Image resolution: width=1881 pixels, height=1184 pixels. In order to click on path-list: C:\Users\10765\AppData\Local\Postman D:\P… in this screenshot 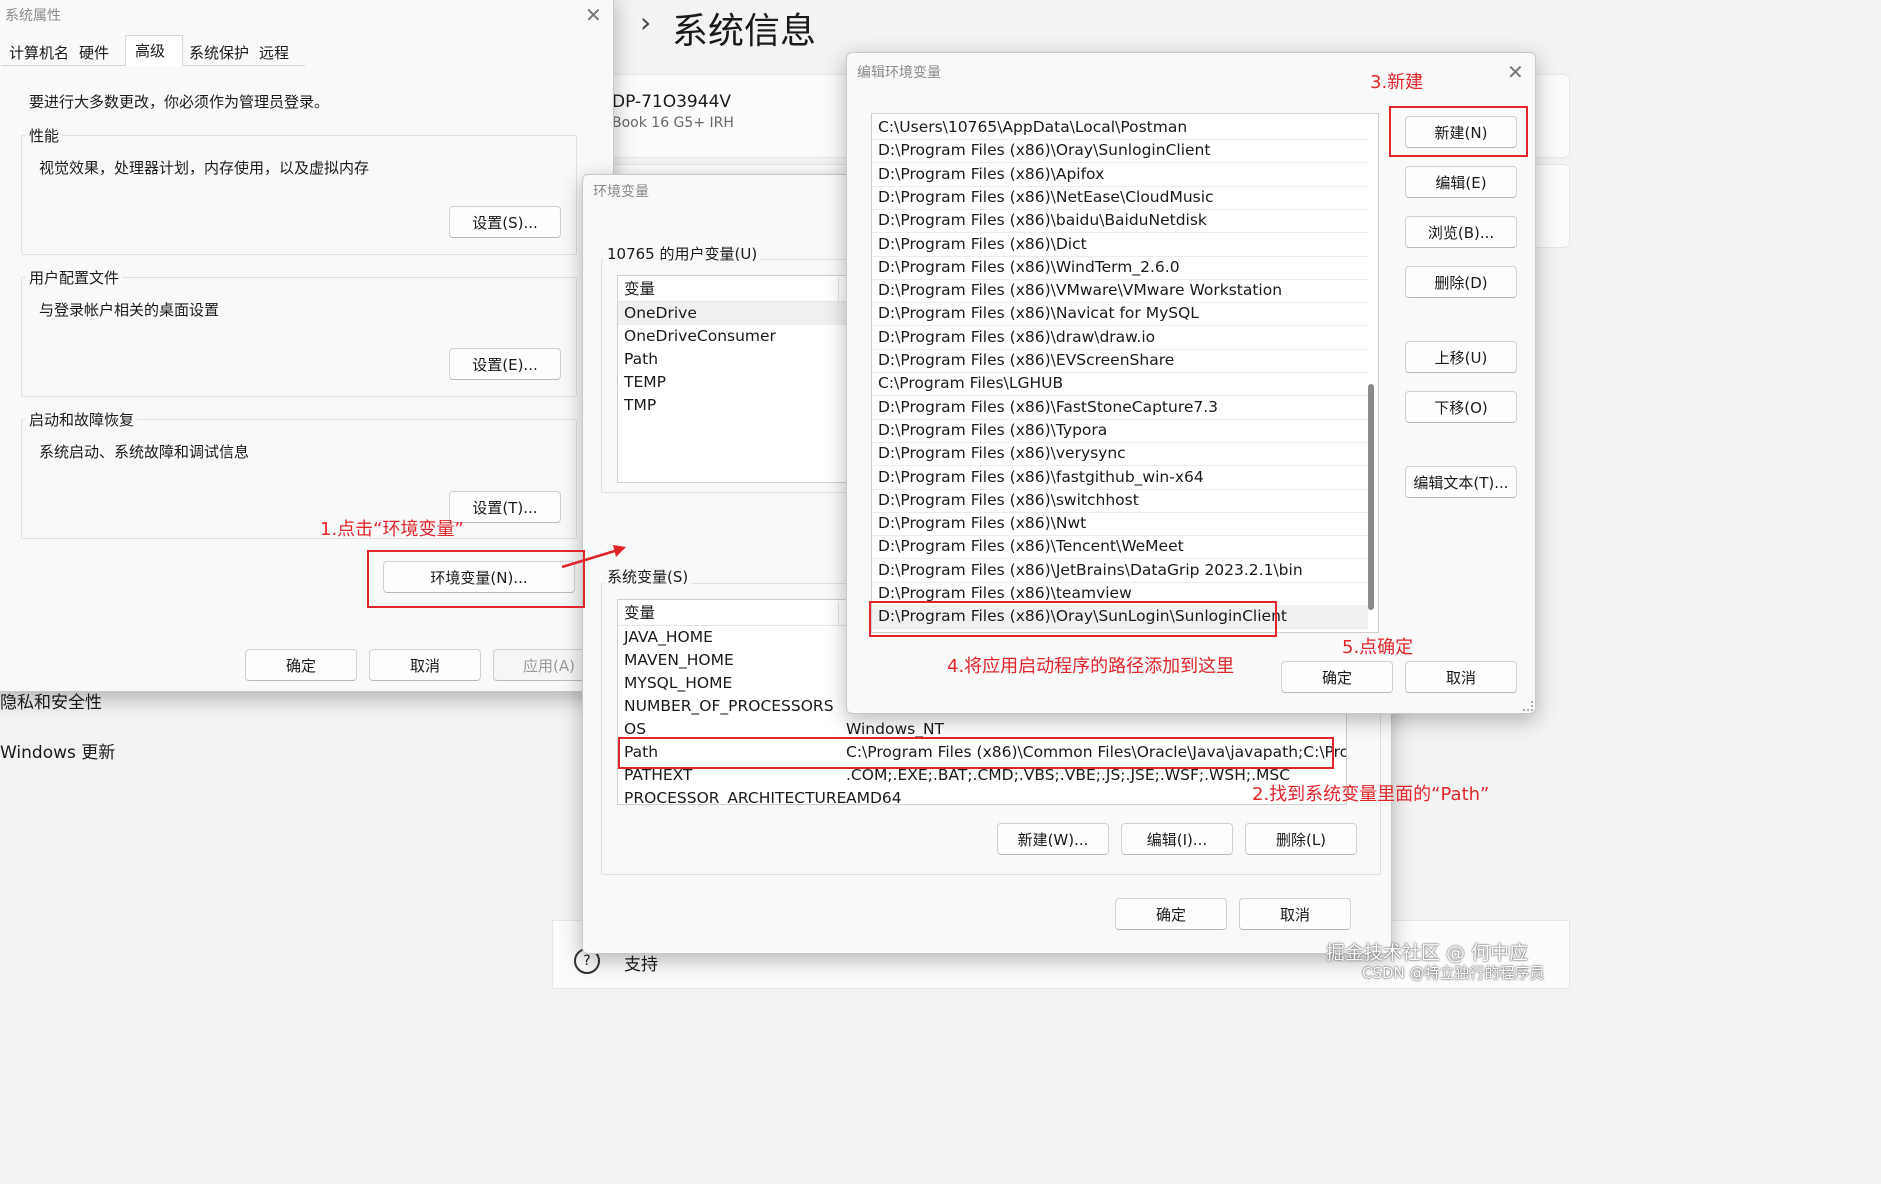, I will do `click(1125, 373)`.